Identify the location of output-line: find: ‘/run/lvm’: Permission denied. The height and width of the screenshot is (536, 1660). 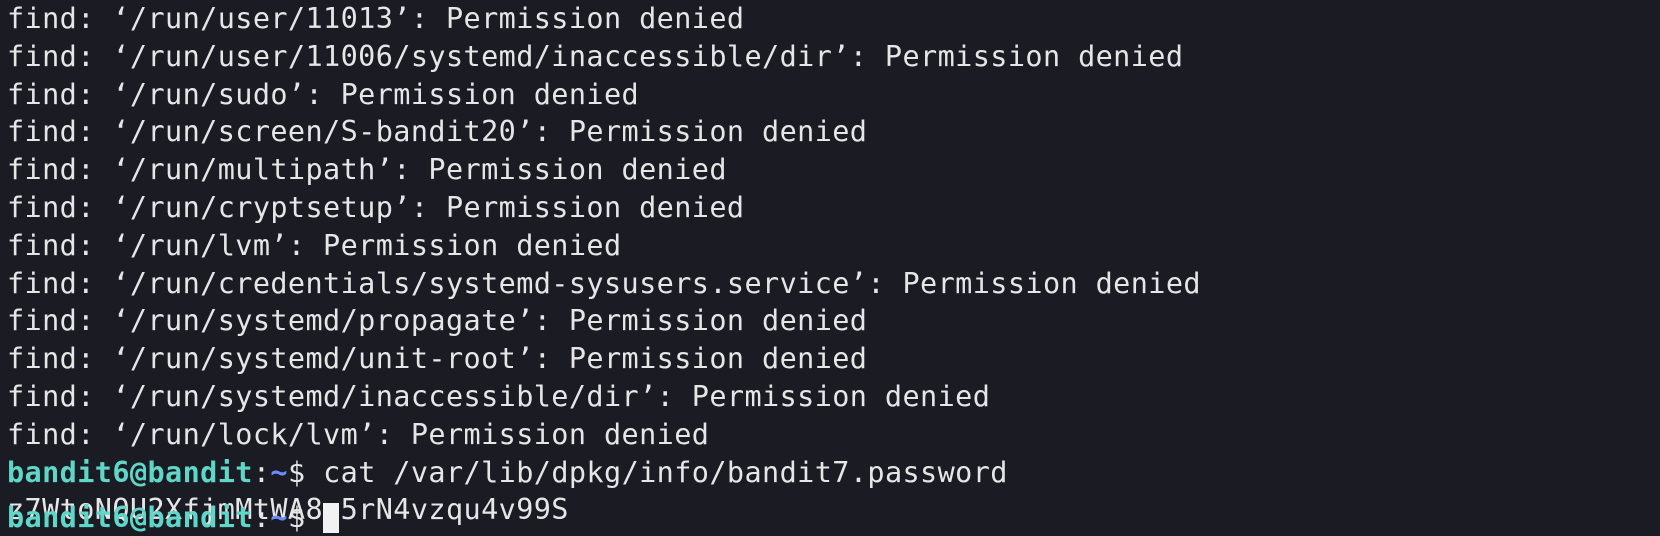
(314, 245).